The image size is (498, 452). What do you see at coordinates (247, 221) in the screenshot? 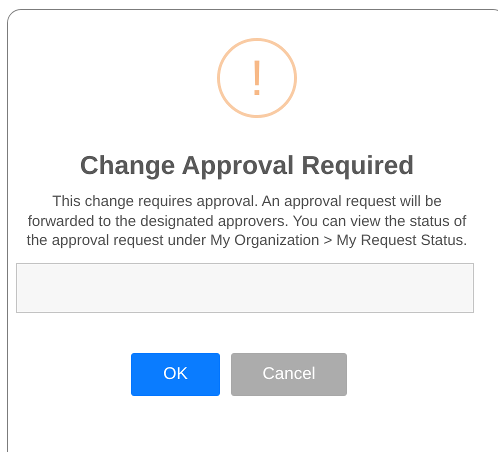
I see `dialog-message: This change requires approval. An approval request will be forwarded to the designated approvers. You can view the status of the approval request under My Organization > My Request Status.` at bounding box center [247, 221].